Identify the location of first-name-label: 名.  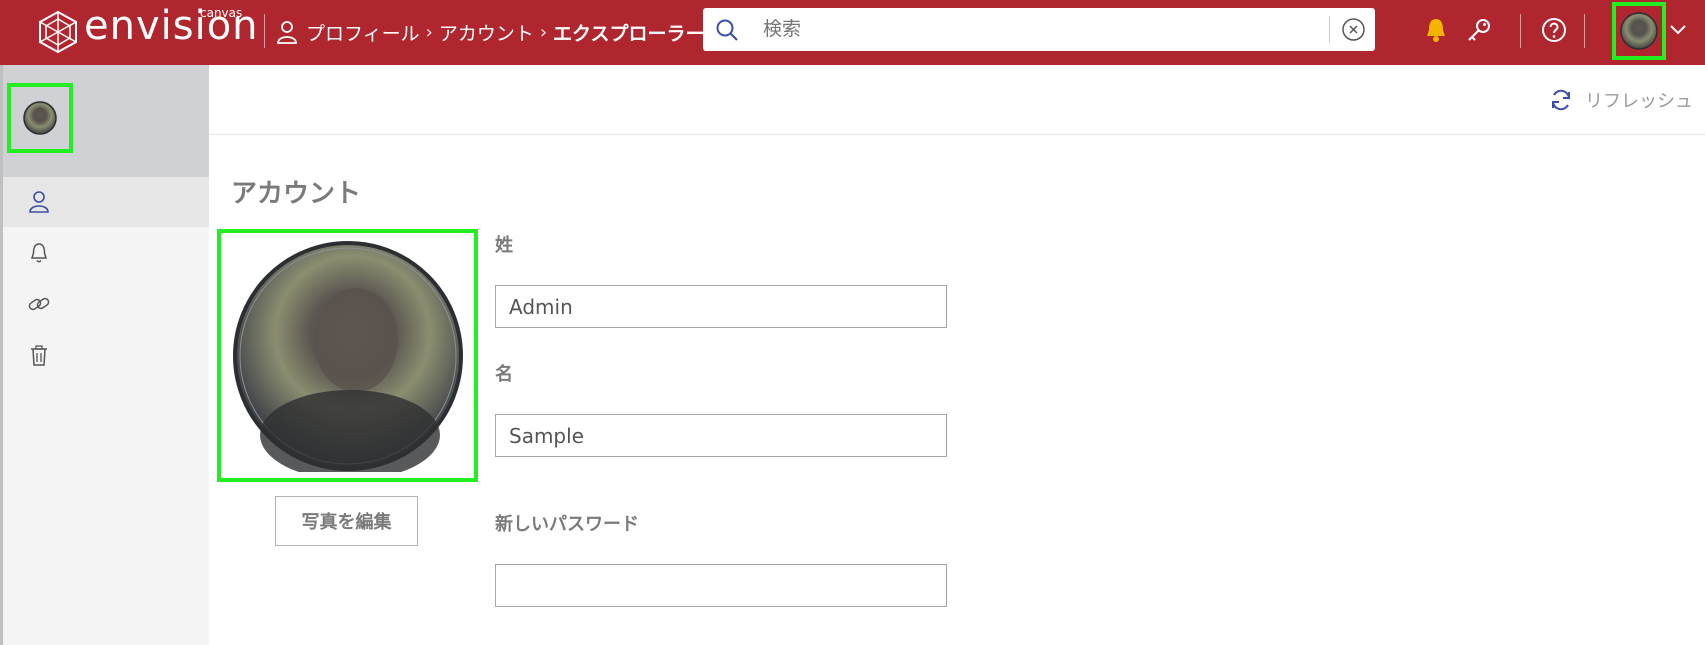
(504, 374).